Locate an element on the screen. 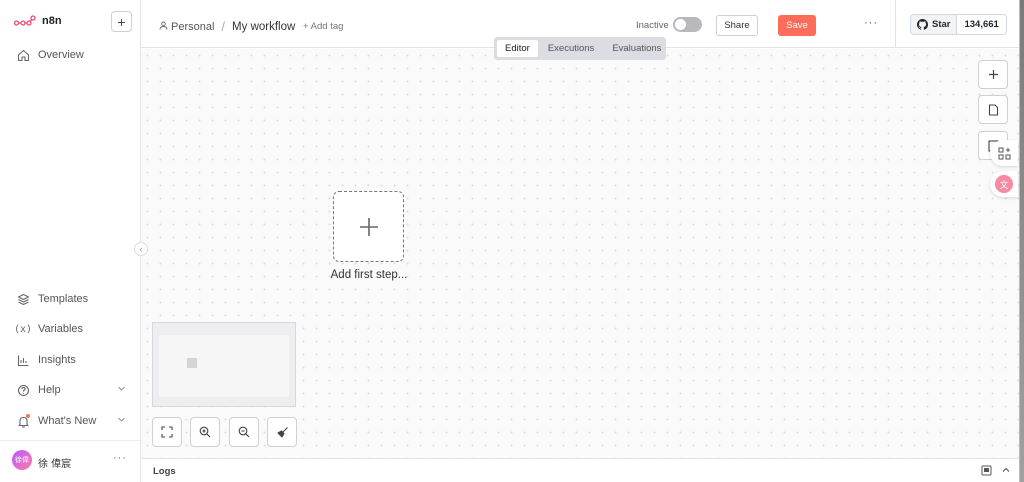 Image resolution: width=1024 pixels, height=482 pixels. sidebar-item-overview: Overview is located at coordinates (71, 55).